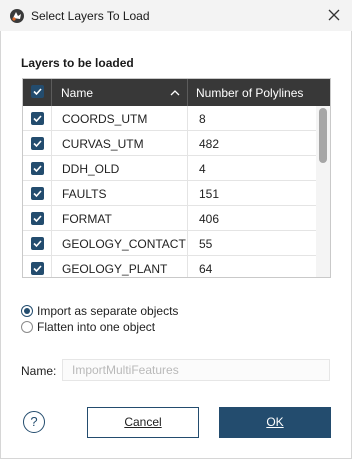 This screenshot has height=459, width=352. What do you see at coordinates (206, 269) in the screenshot?
I see `polyline-count: 64` at bounding box center [206, 269].